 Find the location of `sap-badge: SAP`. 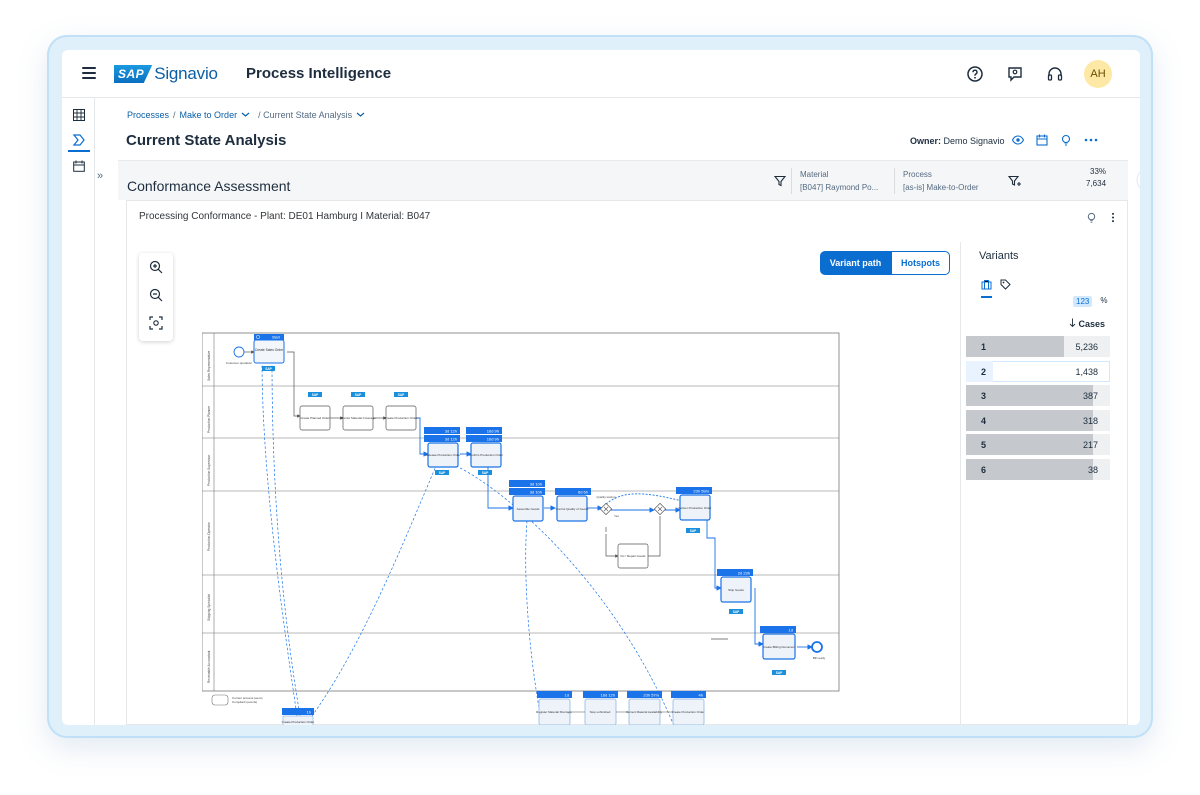

sap-badge: SAP is located at coordinates (133, 74).